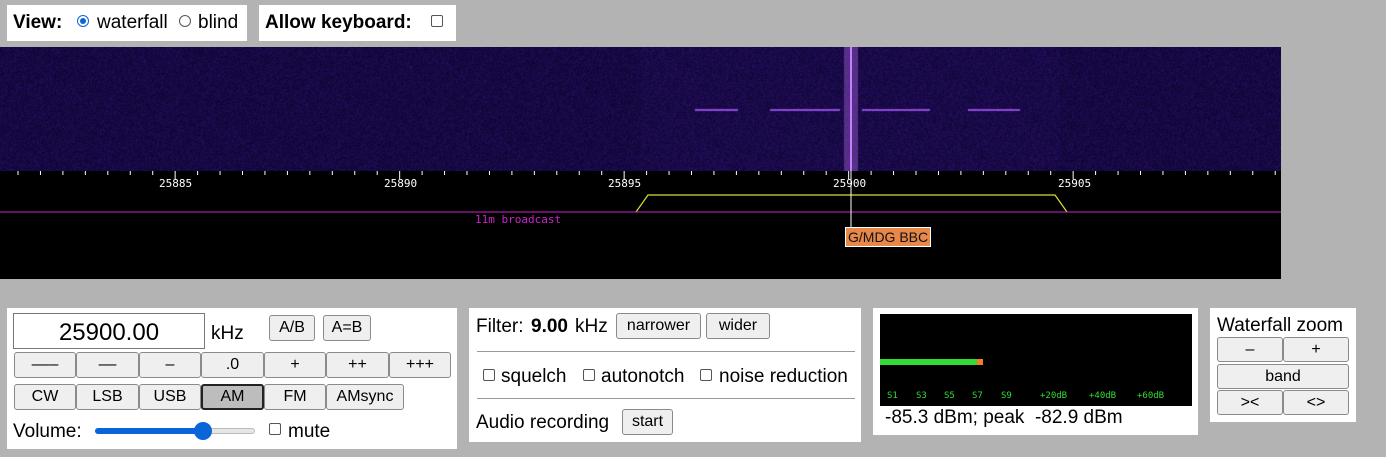 Image resolution: width=1386 pixels, height=457 pixels. Describe the element at coordinates (706, 375) in the screenshot. I see `noise-reduction-checkbox` at that location.